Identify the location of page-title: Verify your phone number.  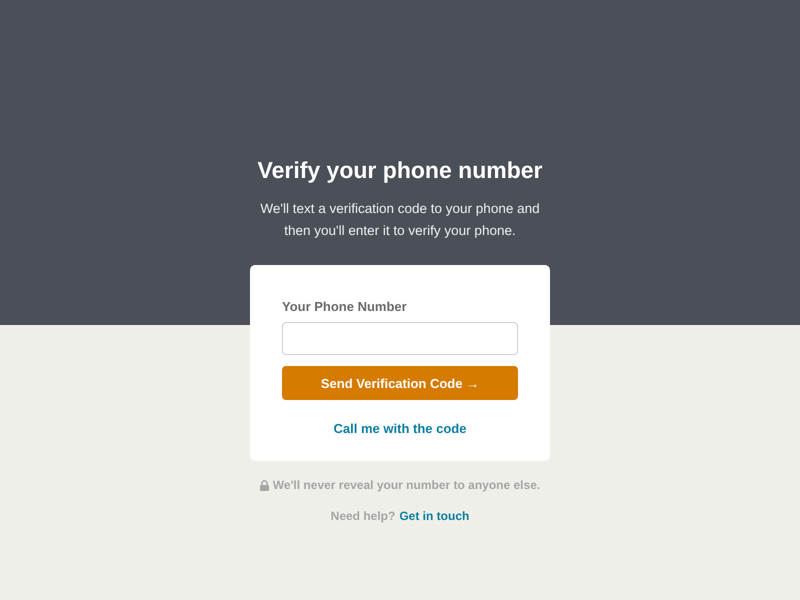
(400, 170).